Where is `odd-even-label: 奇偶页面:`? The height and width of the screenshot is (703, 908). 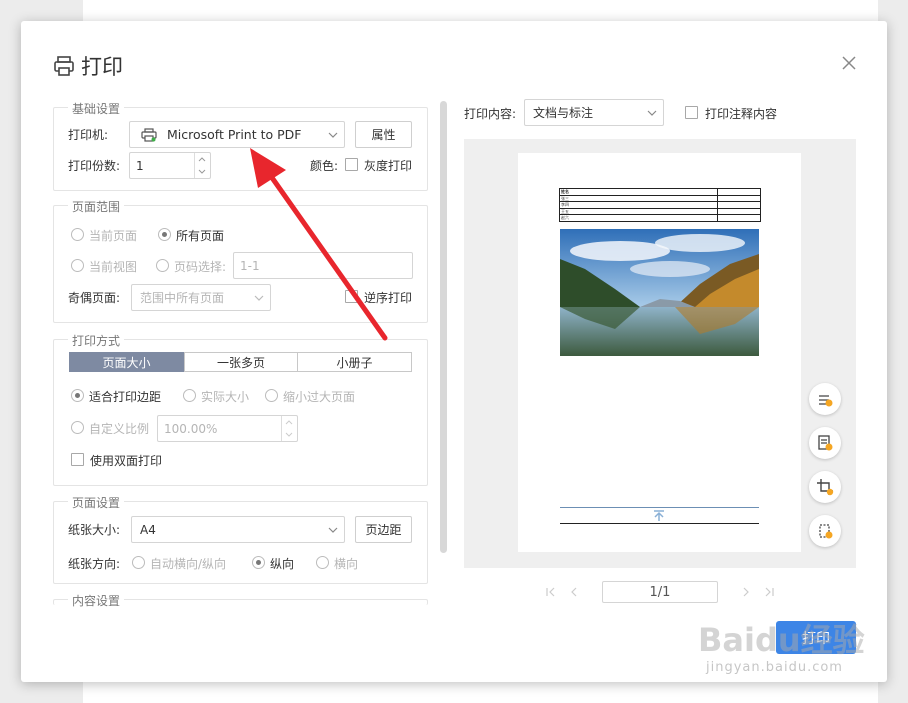 odd-even-label: 奇偶页面: is located at coordinates (94, 298).